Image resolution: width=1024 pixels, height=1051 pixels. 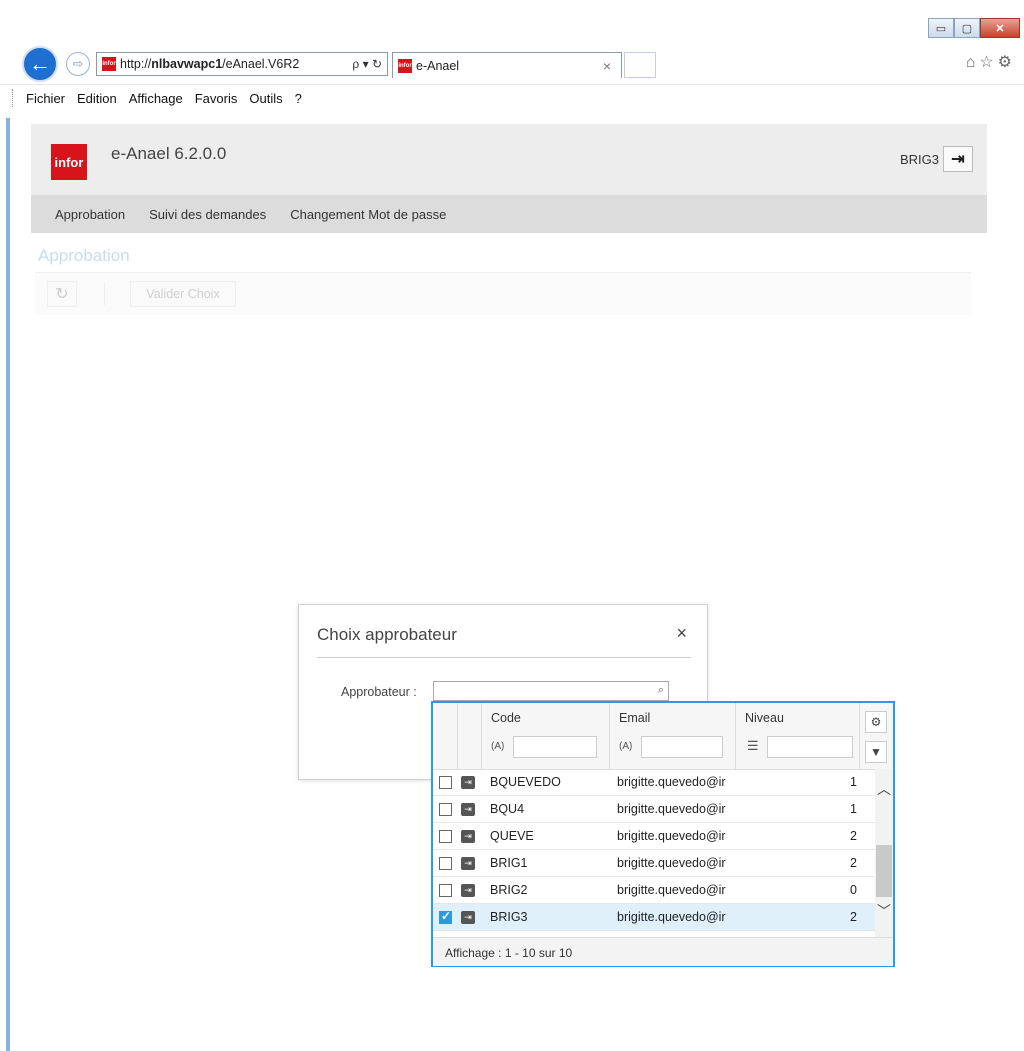 I want to click on menu-help: ?, so click(x=298, y=98).